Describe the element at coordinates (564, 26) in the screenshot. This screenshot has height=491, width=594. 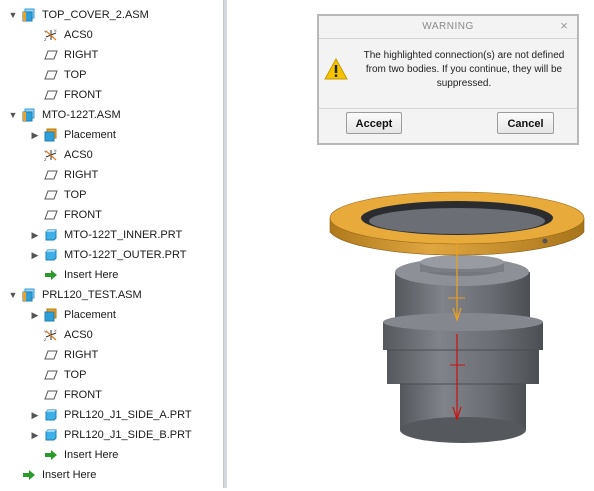
I see `close-icon: ×` at that location.